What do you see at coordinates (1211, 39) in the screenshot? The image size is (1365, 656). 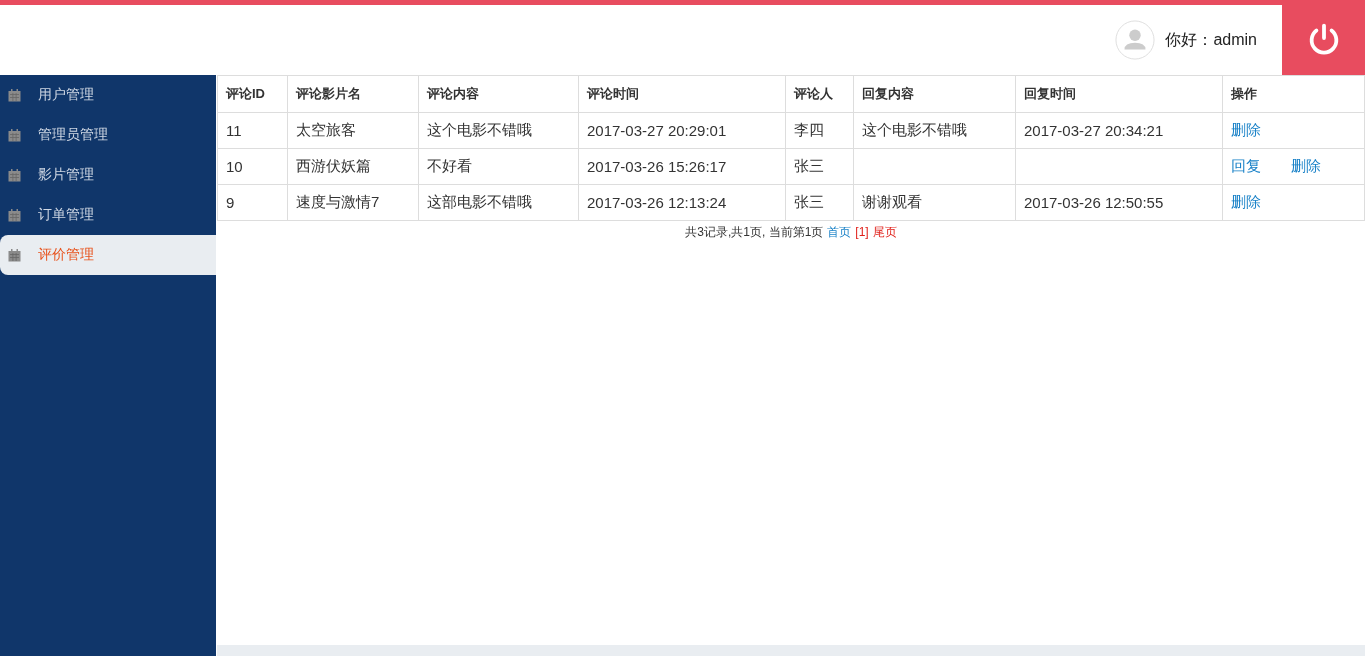 I see `greeting-text: 你好：admin` at bounding box center [1211, 39].